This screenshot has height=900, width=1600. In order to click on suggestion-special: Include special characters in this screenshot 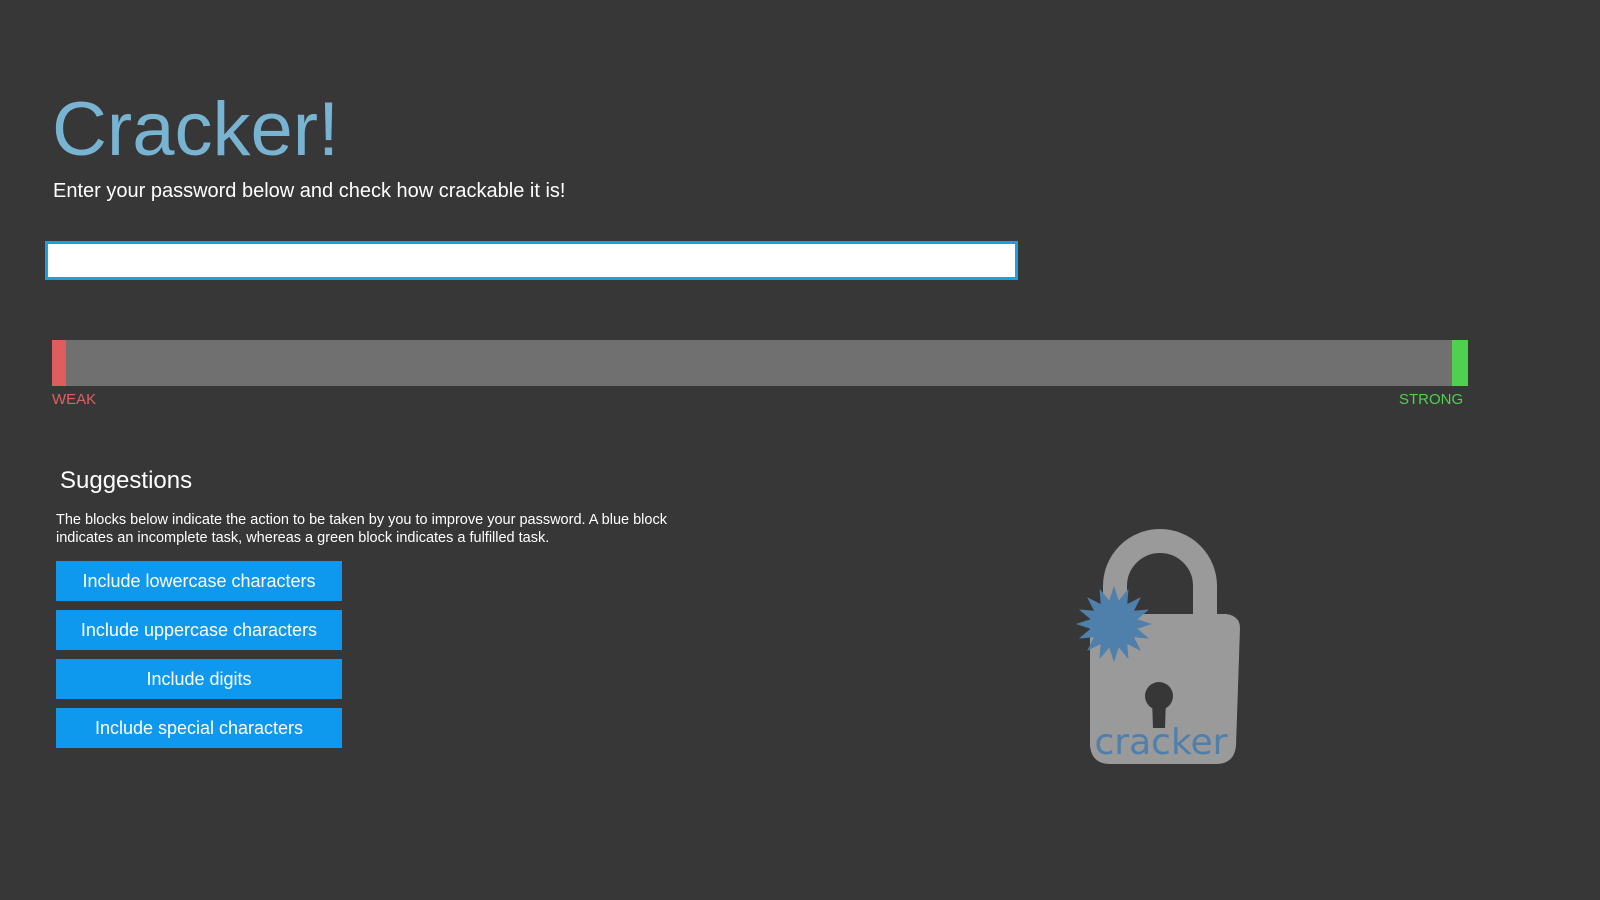, I will do `click(199, 728)`.